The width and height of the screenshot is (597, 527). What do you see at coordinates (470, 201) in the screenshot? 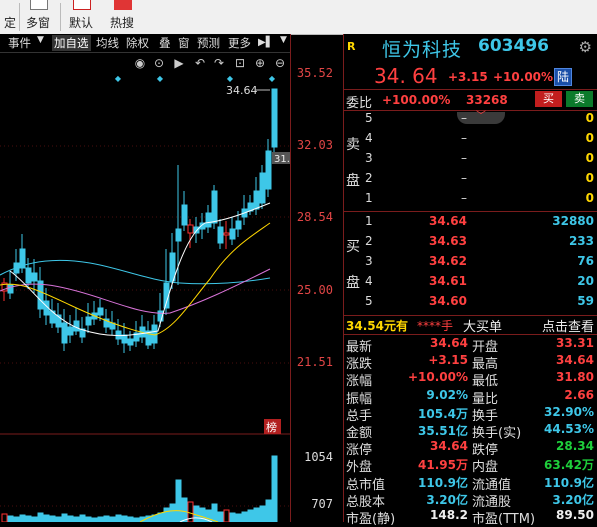
I see `ask-row: 1 – 0` at bounding box center [470, 201].